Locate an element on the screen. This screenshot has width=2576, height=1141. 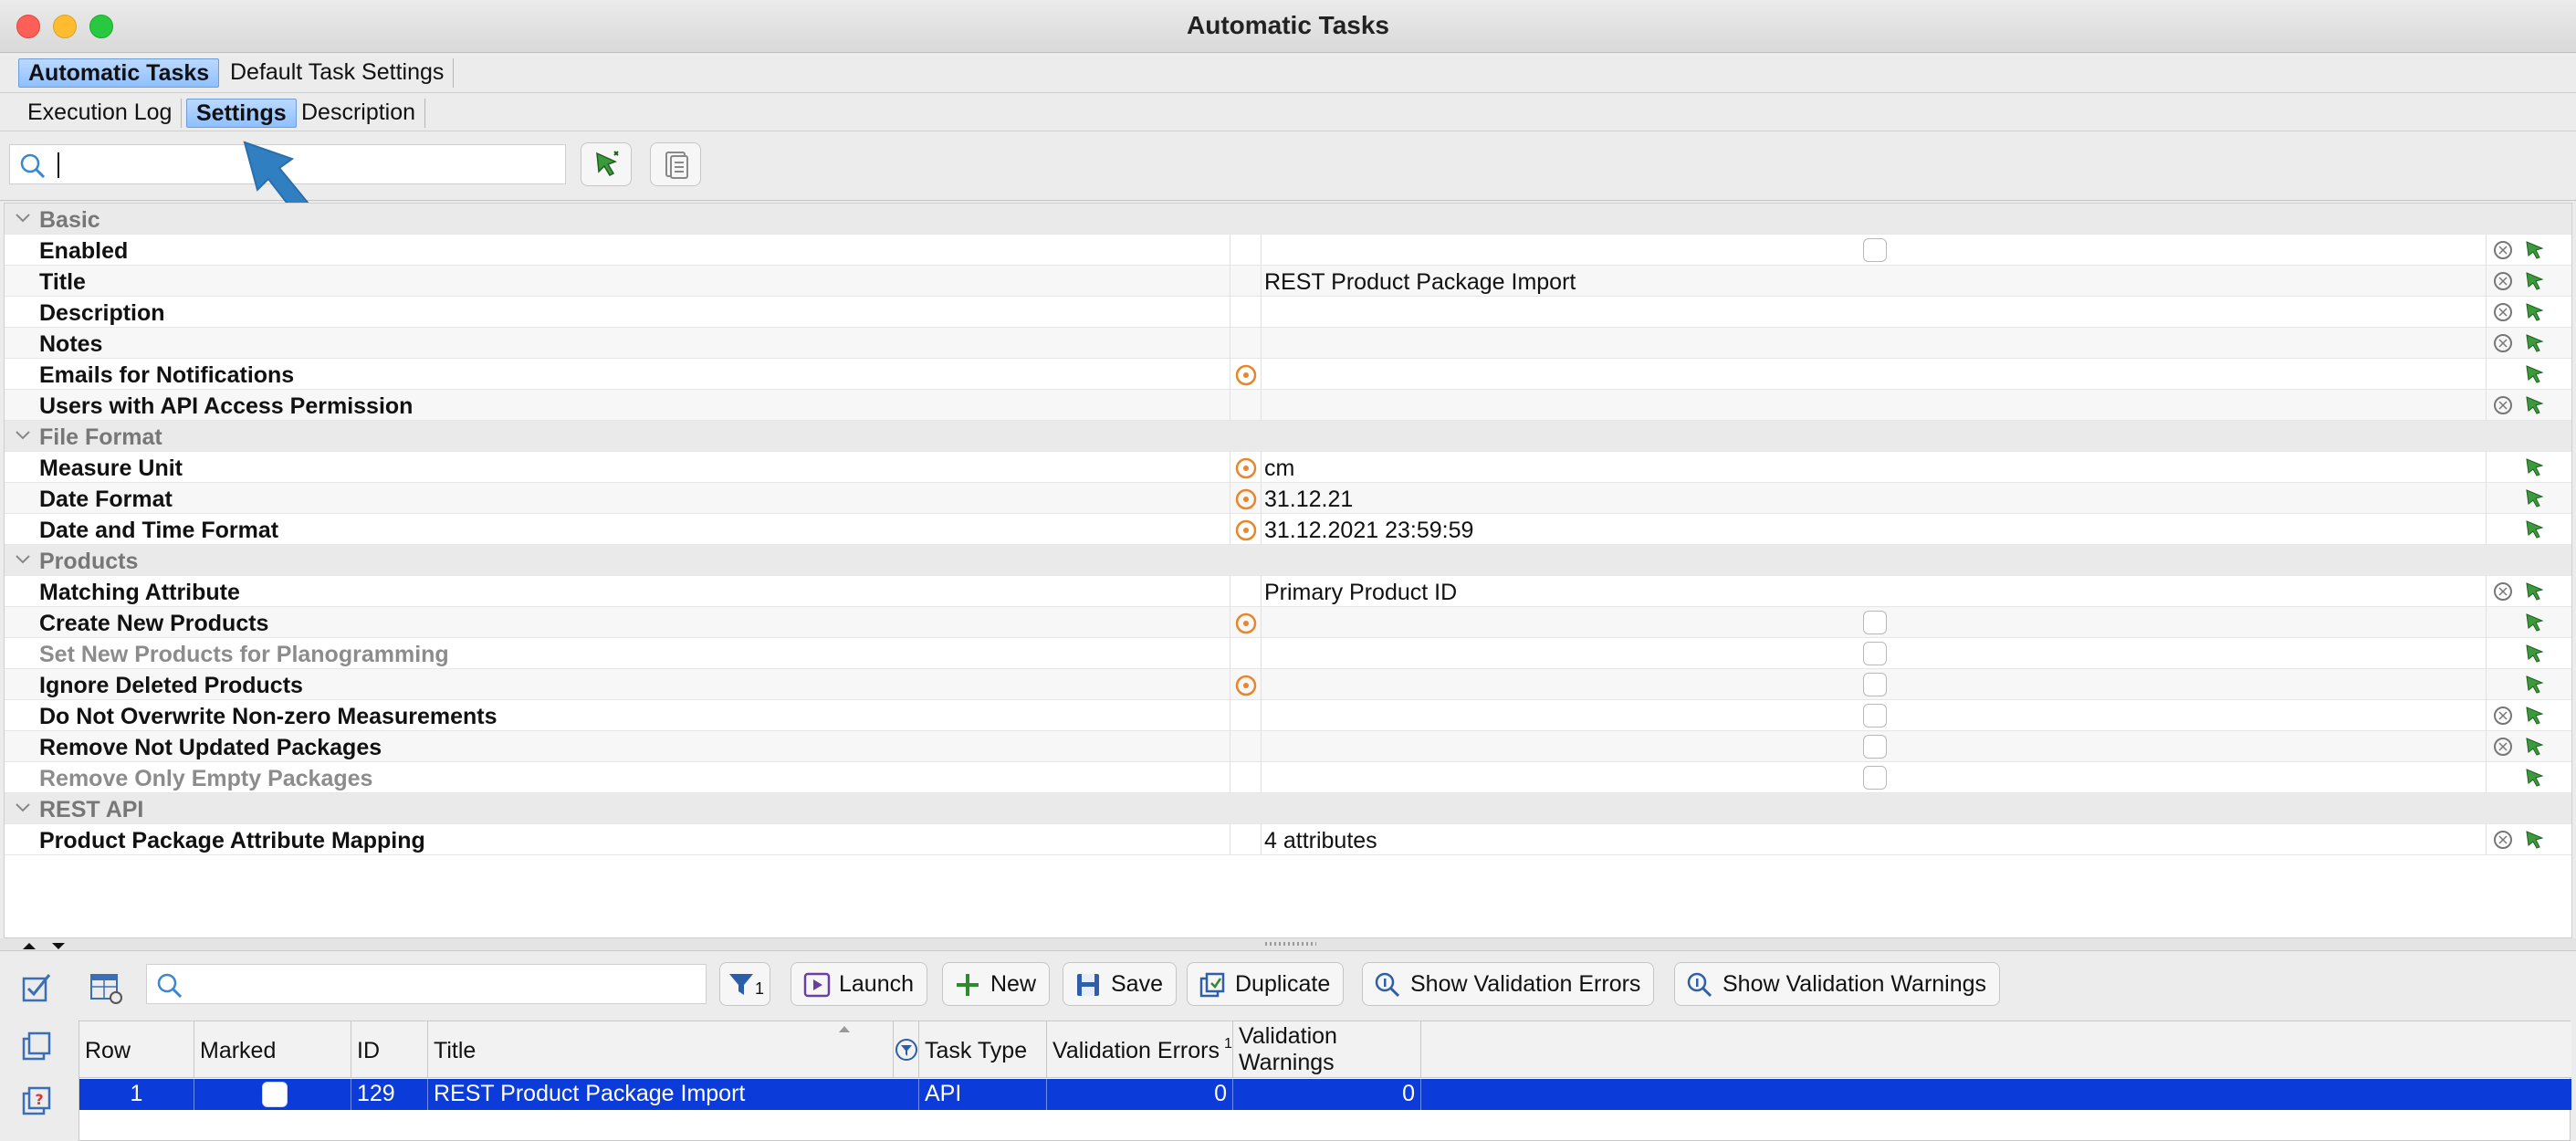
show-validation-errors-button: Show Validation Errors is located at coordinates (1508, 984).